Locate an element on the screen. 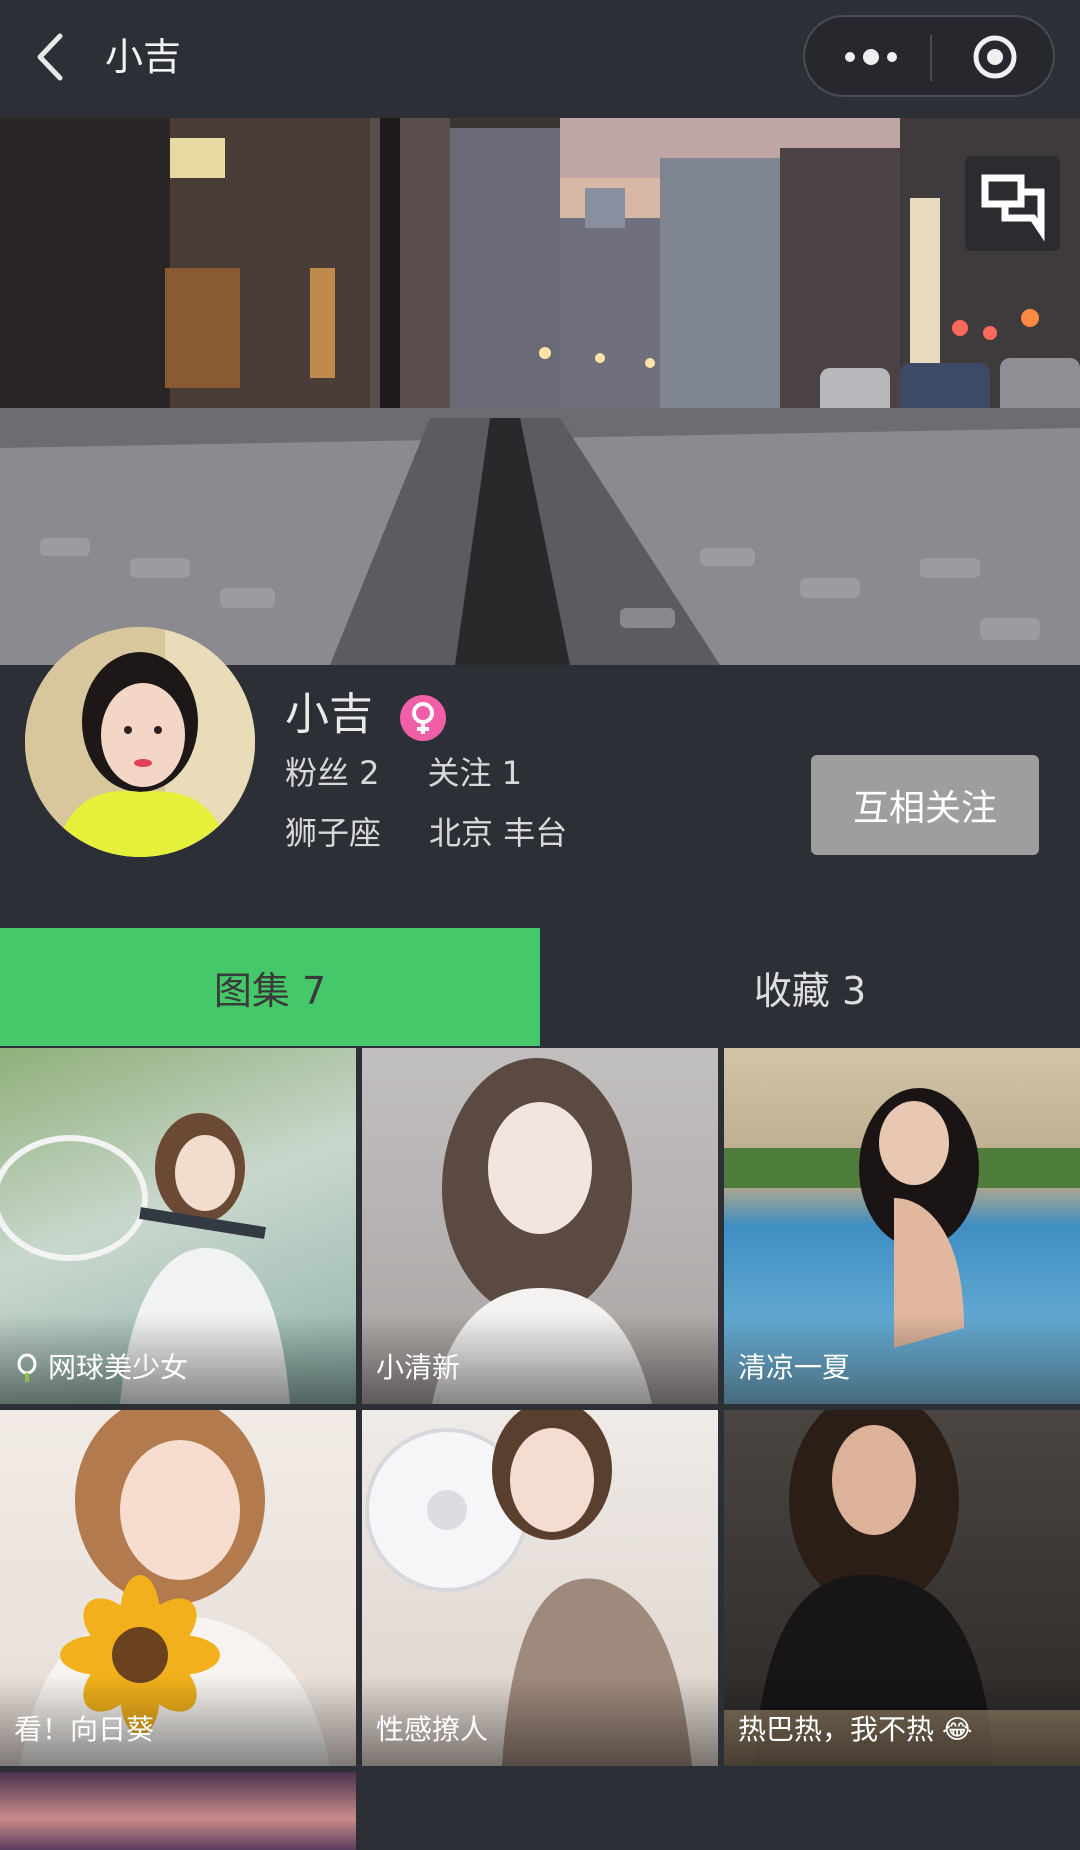 This screenshot has height=1850, width=1080. album-caption: 网球美少女 is located at coordinates (101, 1368).